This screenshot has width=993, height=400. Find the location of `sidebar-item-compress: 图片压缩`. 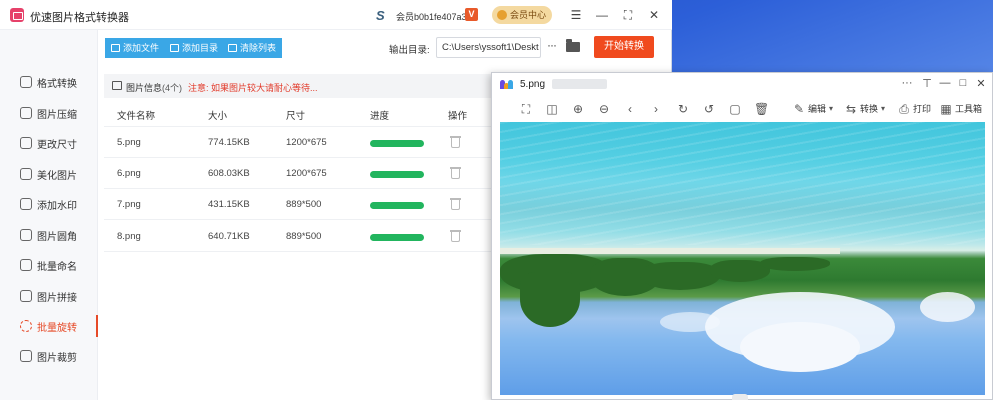

sidebar-item-compress: 图片压缩 is located at coordinates (49, 113).